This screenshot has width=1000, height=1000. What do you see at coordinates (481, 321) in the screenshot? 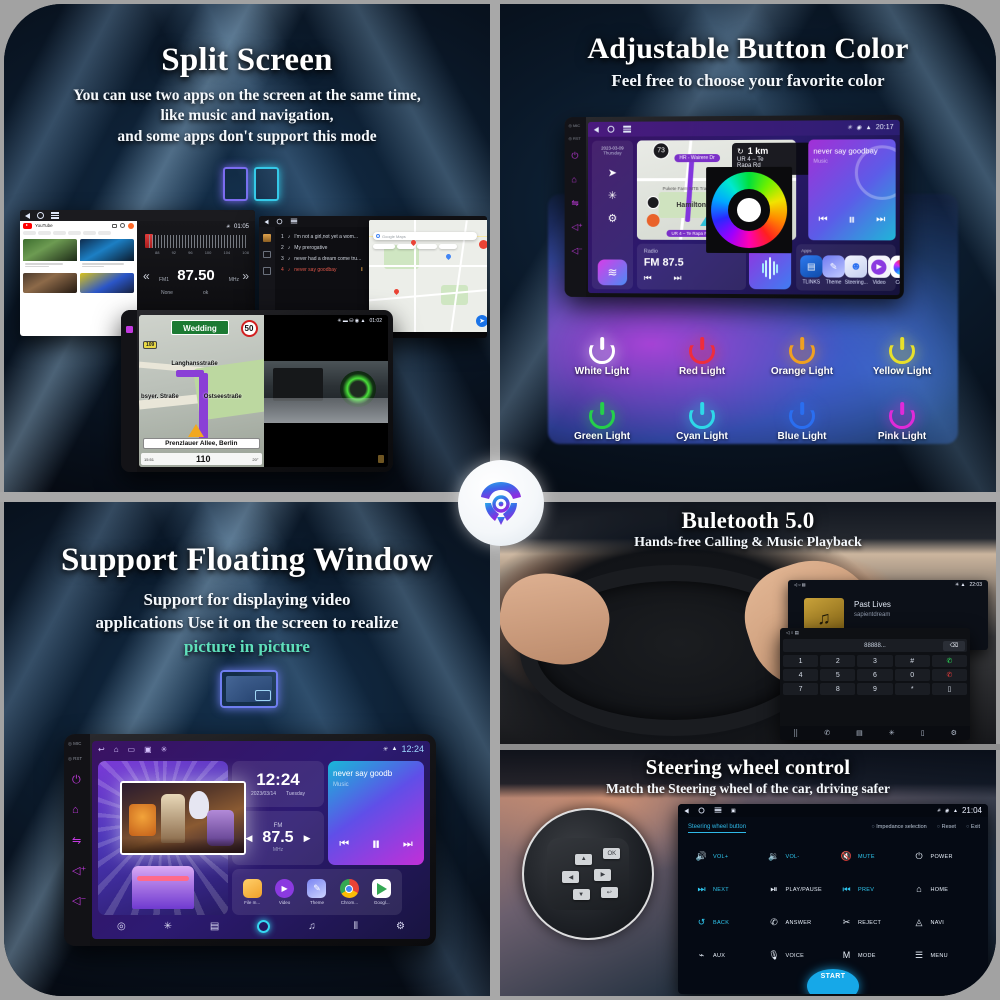
I see `maps-navigate-button: ➤` at bounding box center [481, 321].